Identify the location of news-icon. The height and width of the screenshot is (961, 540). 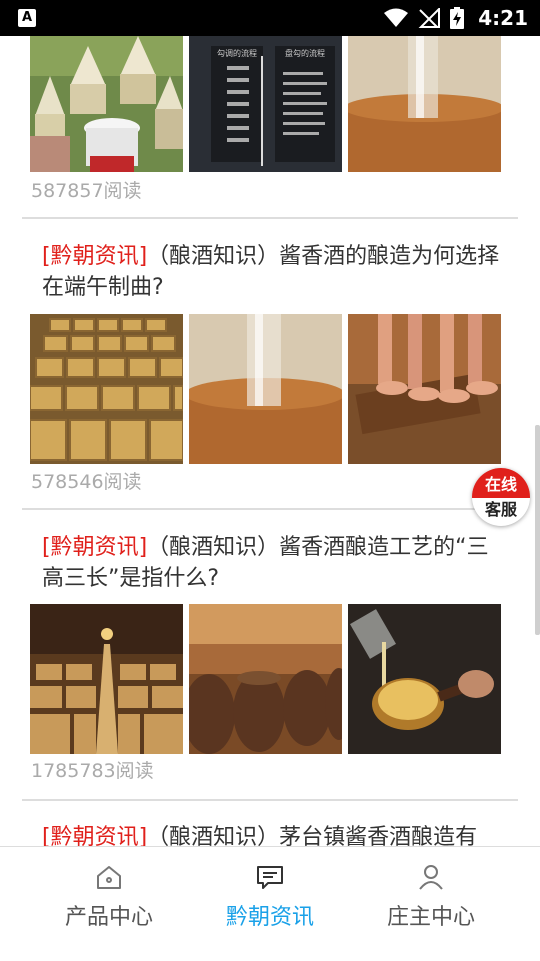
(270, 877).